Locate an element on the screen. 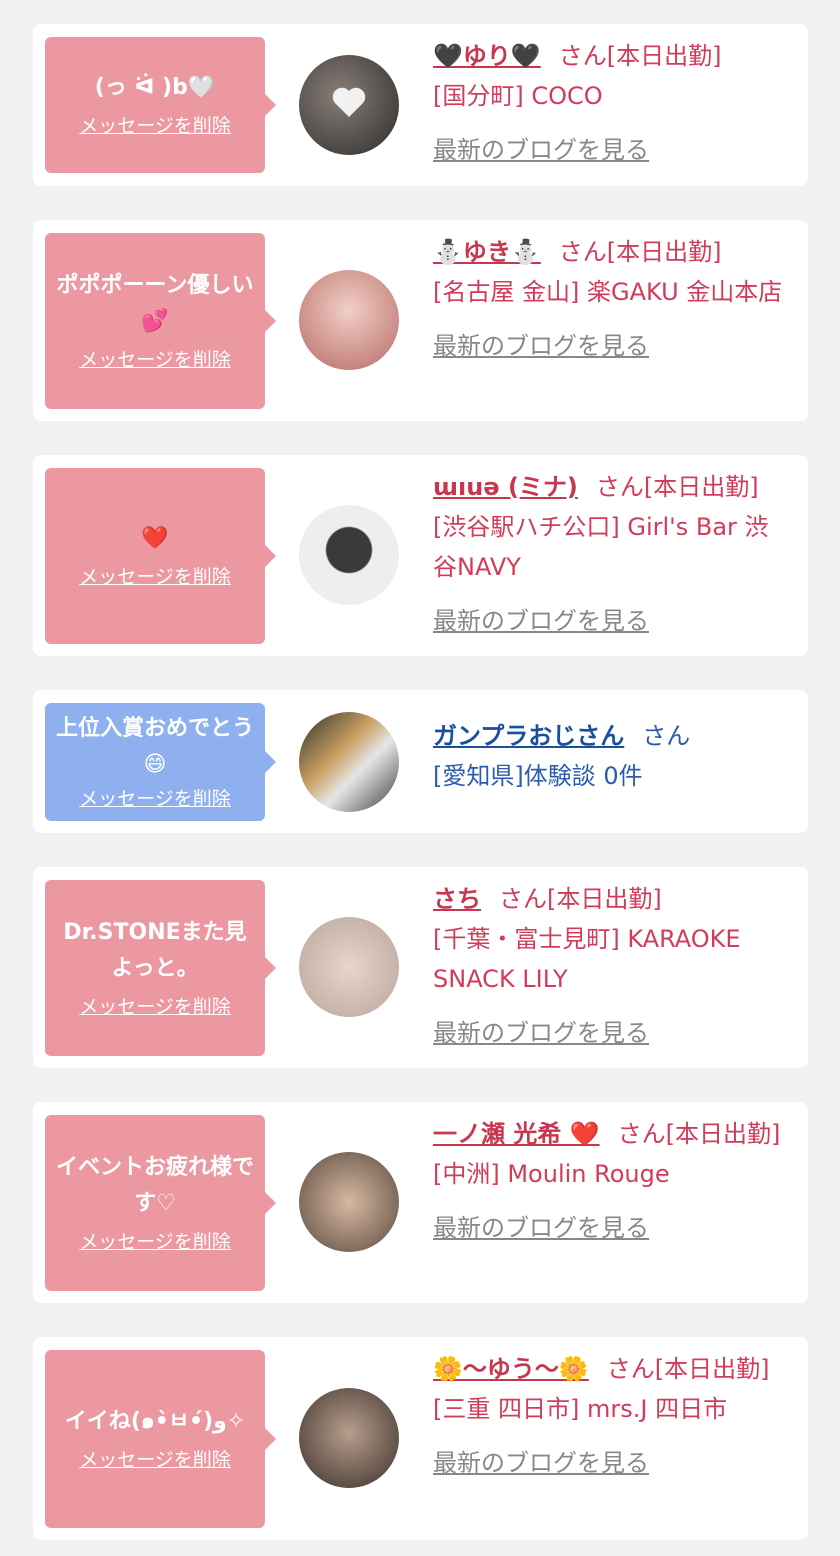 The height and width of the screenshot is (1556, 840). message-text: 上位入賞おめでとう😄 is located at coordinates (154, 746).